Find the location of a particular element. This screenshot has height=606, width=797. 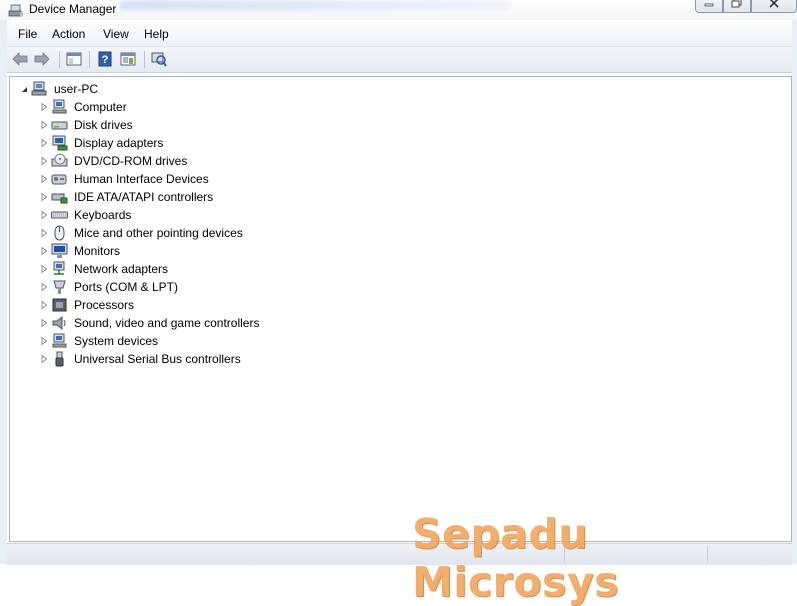

tree-item-display-adapters: Display adapters is located at coordinates (101, 143).